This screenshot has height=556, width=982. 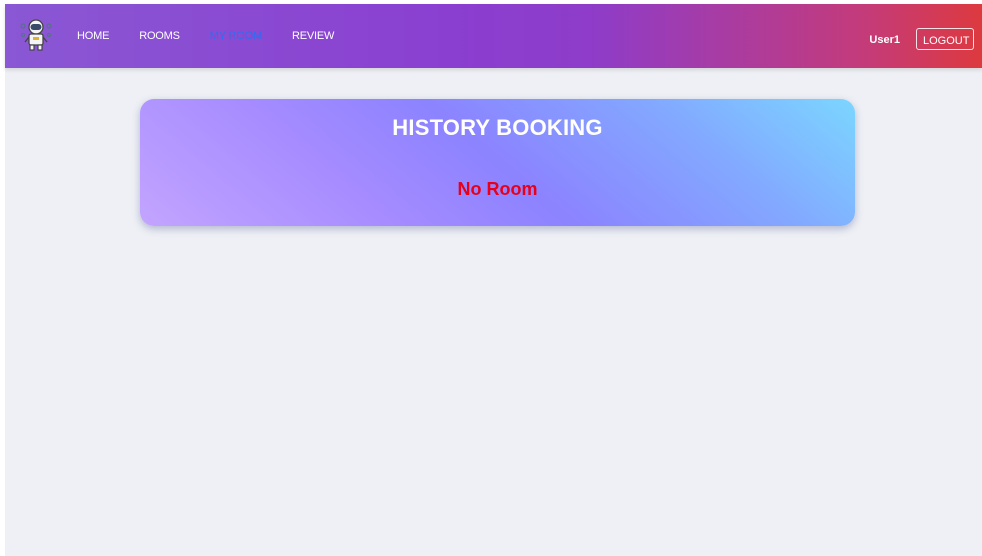 What do you see at coordinates (493, 36) in the screenshot?
I see `top-navbar: HOME ROOMS MY ROOM REVIEW User1 LOGOUT` at bounding box center [493, 36].